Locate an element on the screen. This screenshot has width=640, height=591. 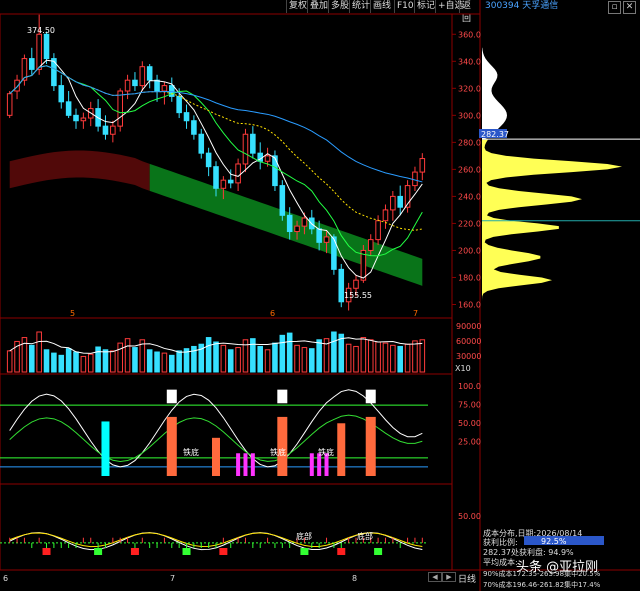
price-tick-label: 320.0 is located at coordinates (469, 88).